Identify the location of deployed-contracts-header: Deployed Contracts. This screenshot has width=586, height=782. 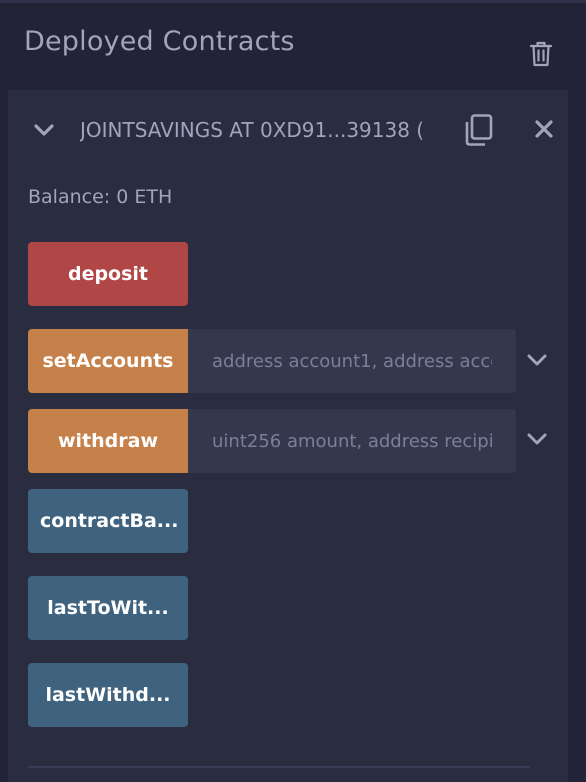
(293, 44).